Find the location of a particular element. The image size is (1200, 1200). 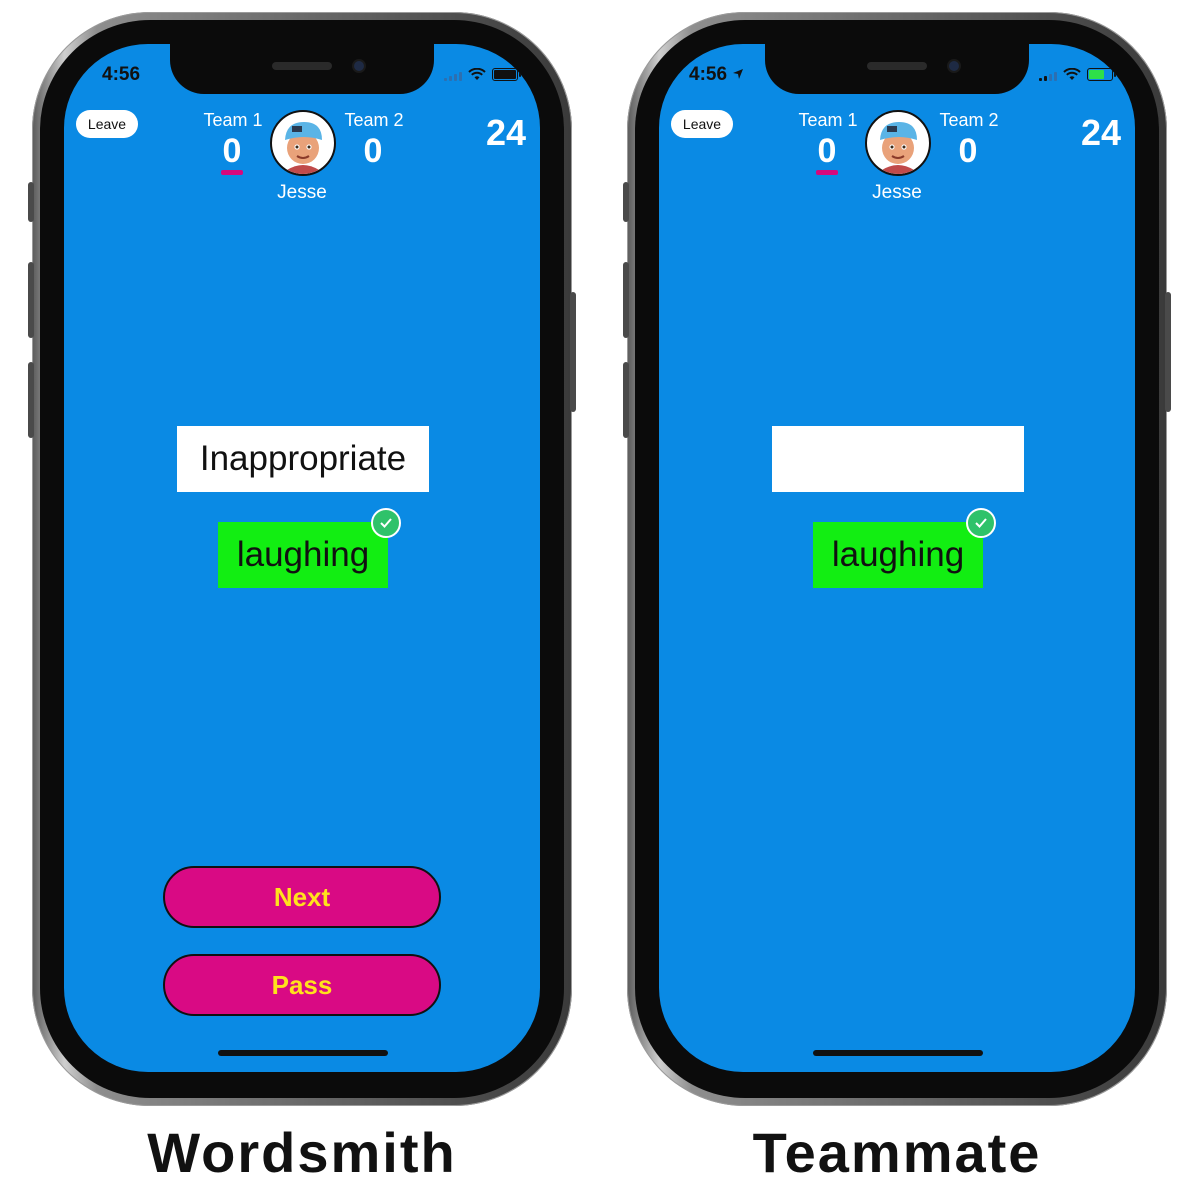

caption-wordsmith: Wordsmith is located at coordinates (302, 1152).